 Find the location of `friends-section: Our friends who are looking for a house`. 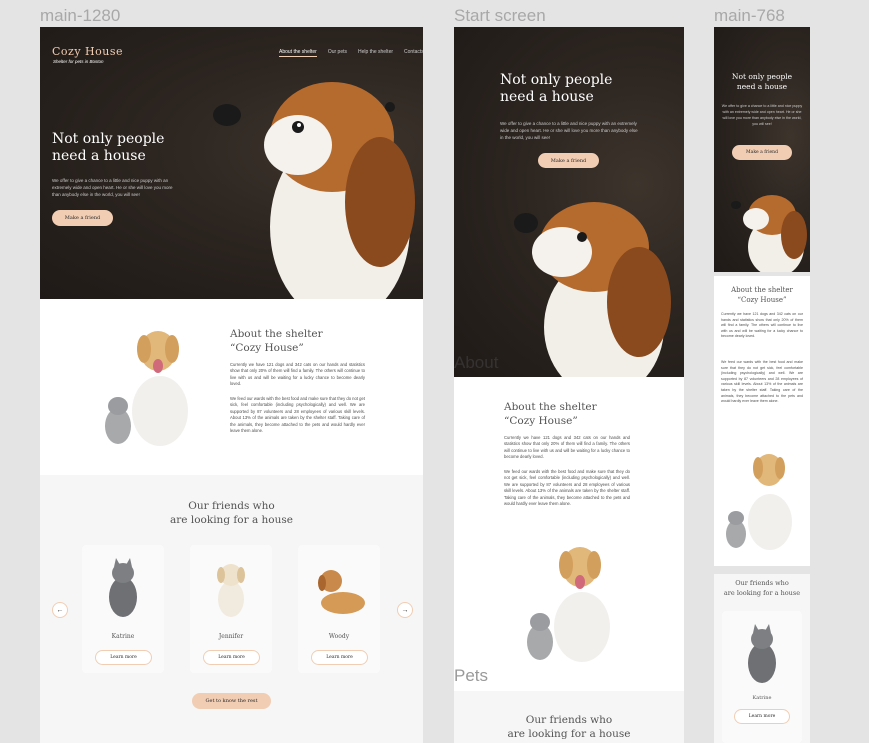

friends-section: Our friends who are looking for a house is located at coordinates (569, 717).